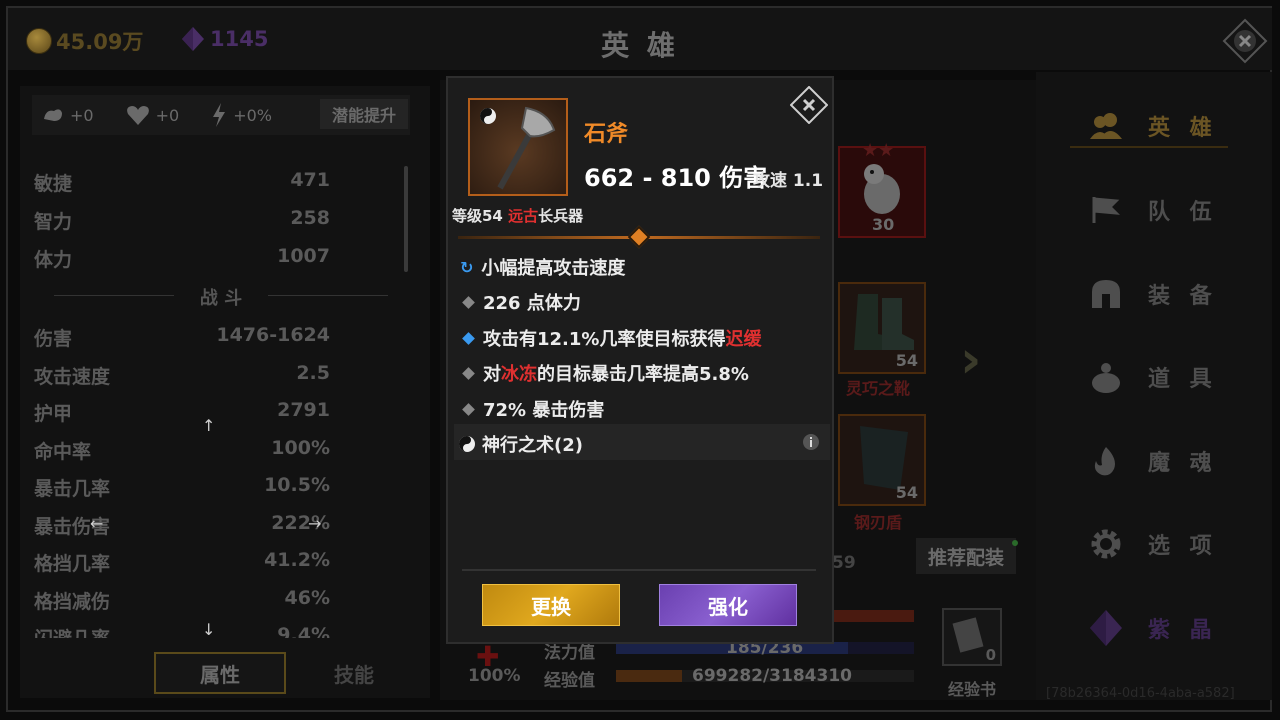 This screenshot has width=1280, height=720. Describe the element at coordinates (53, 260) in the screenshot. I see `stat-label: 体力` at that location.